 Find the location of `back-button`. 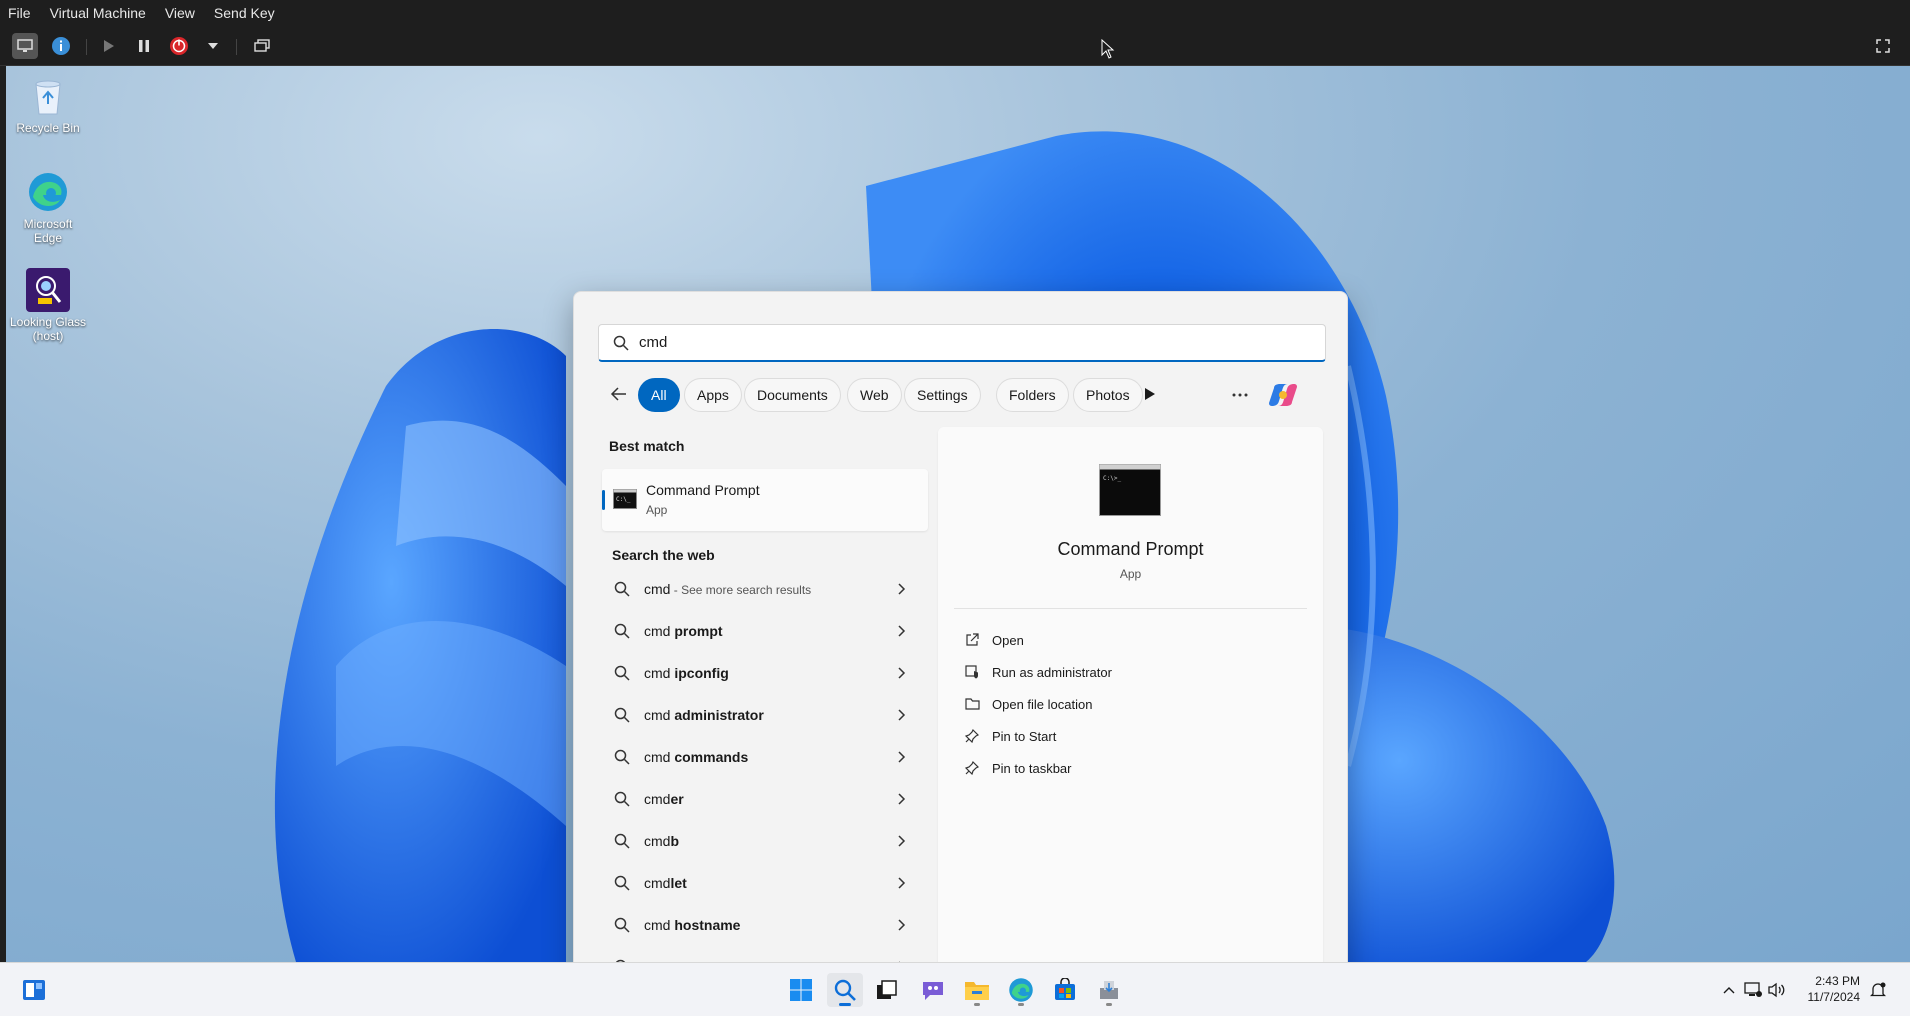

back-button is located at coordinates (620, 395).